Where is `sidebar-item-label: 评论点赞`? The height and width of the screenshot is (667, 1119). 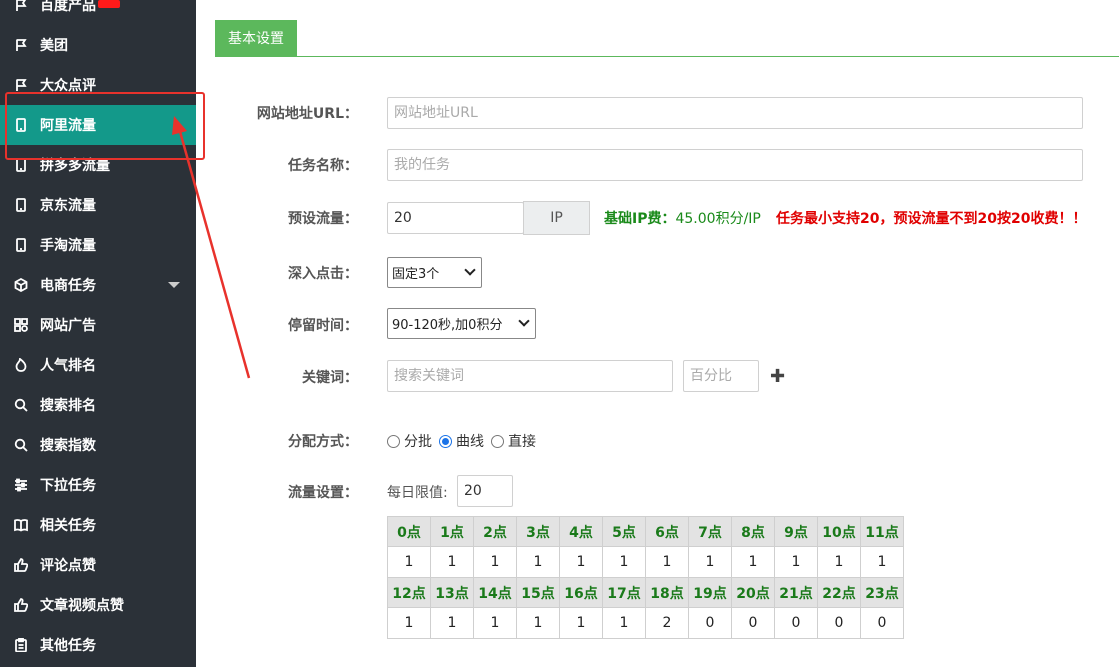 sidebar-item-label: 评论点赞 is located at coordinates (68, 566).